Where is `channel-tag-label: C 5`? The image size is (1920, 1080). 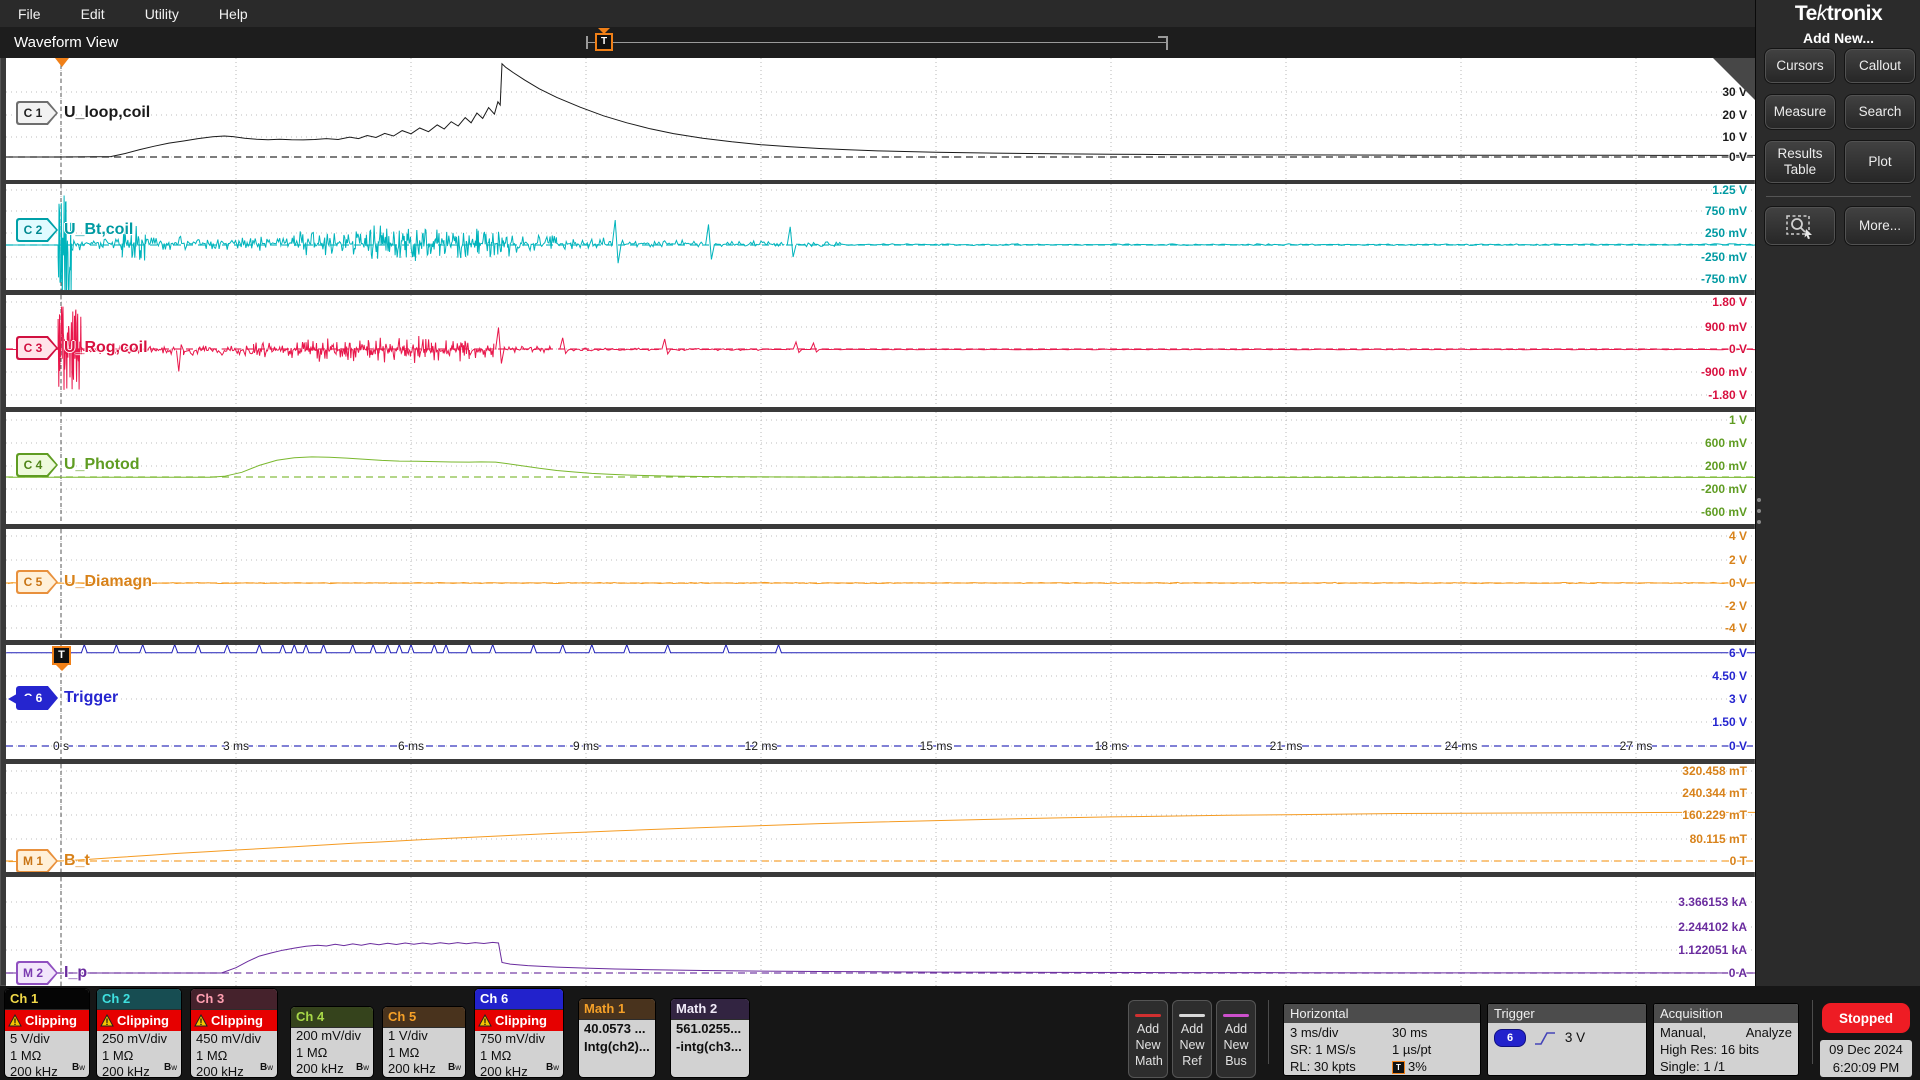
channel-tag-label: C 5 is located at coordinates (33, 582).